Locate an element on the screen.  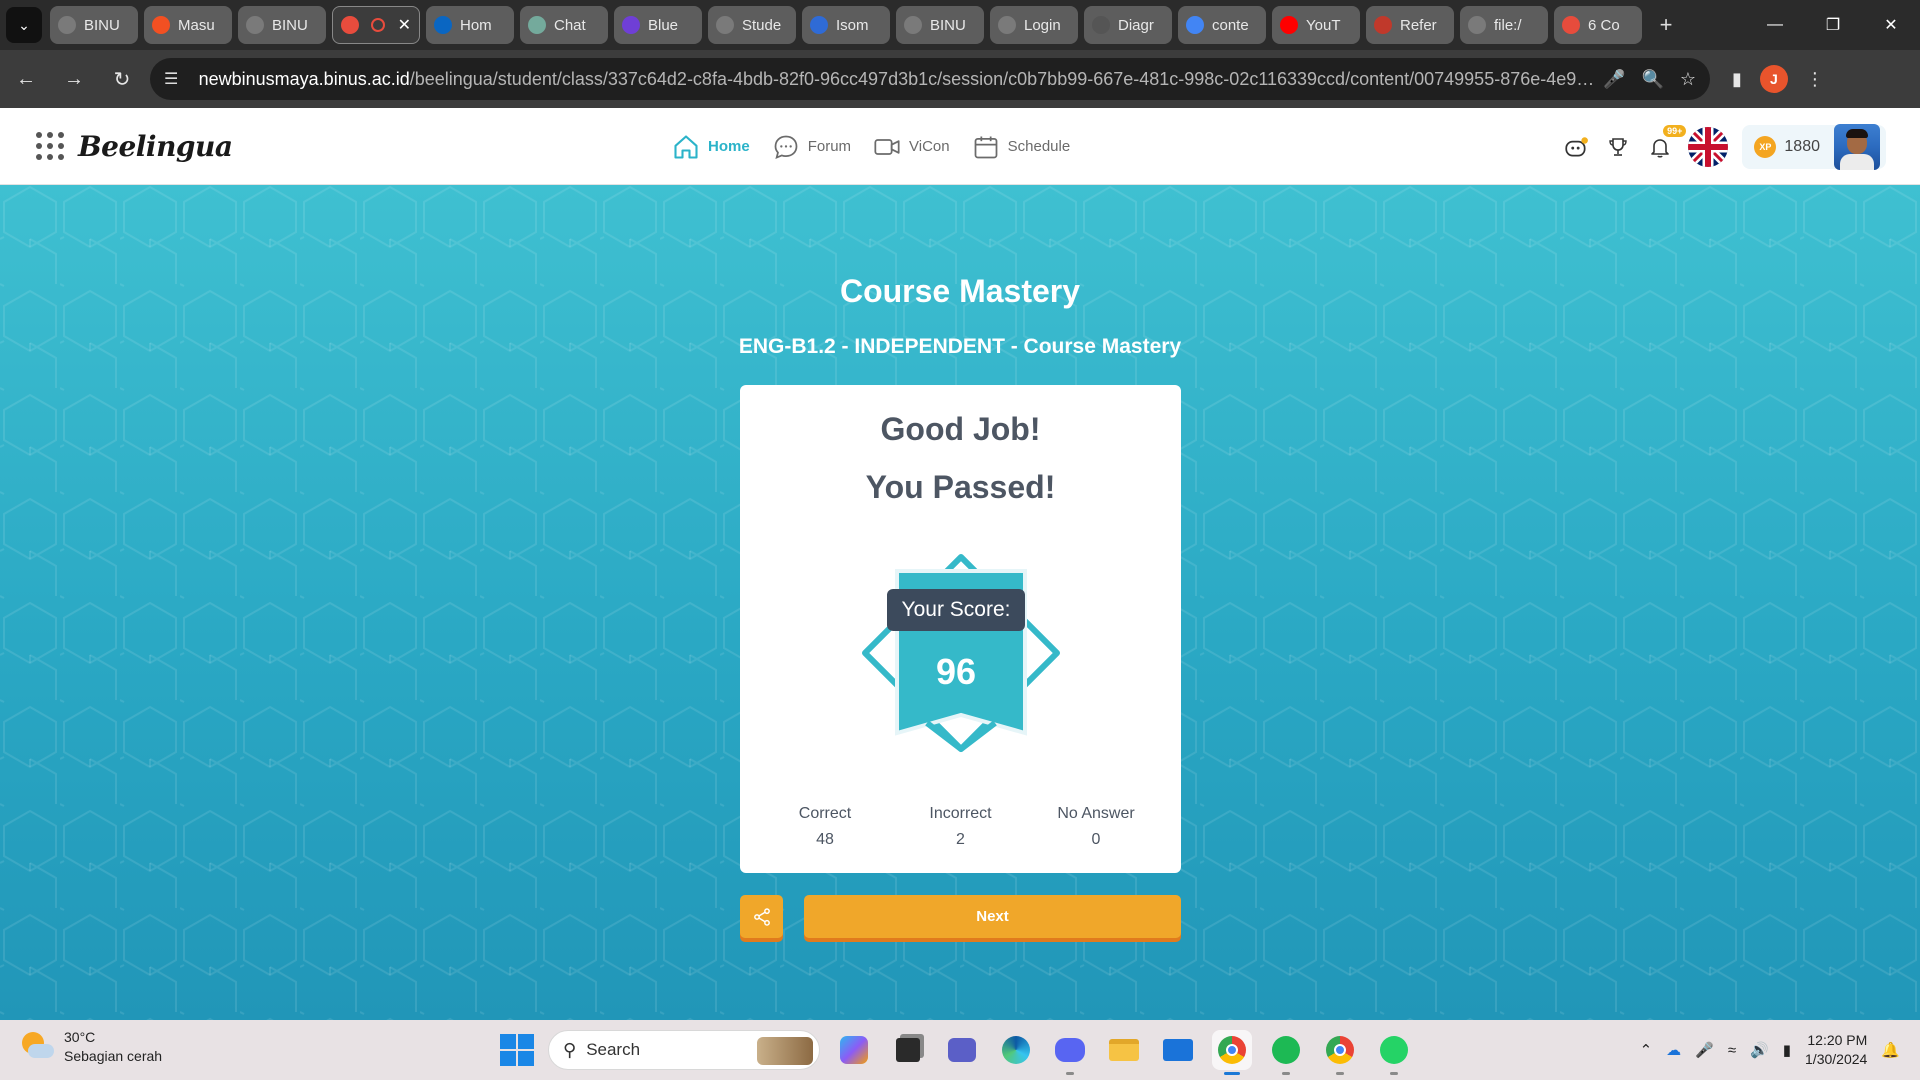
onedrive-cloud-icon: ☁ is located at coordinates (1673, 1050).